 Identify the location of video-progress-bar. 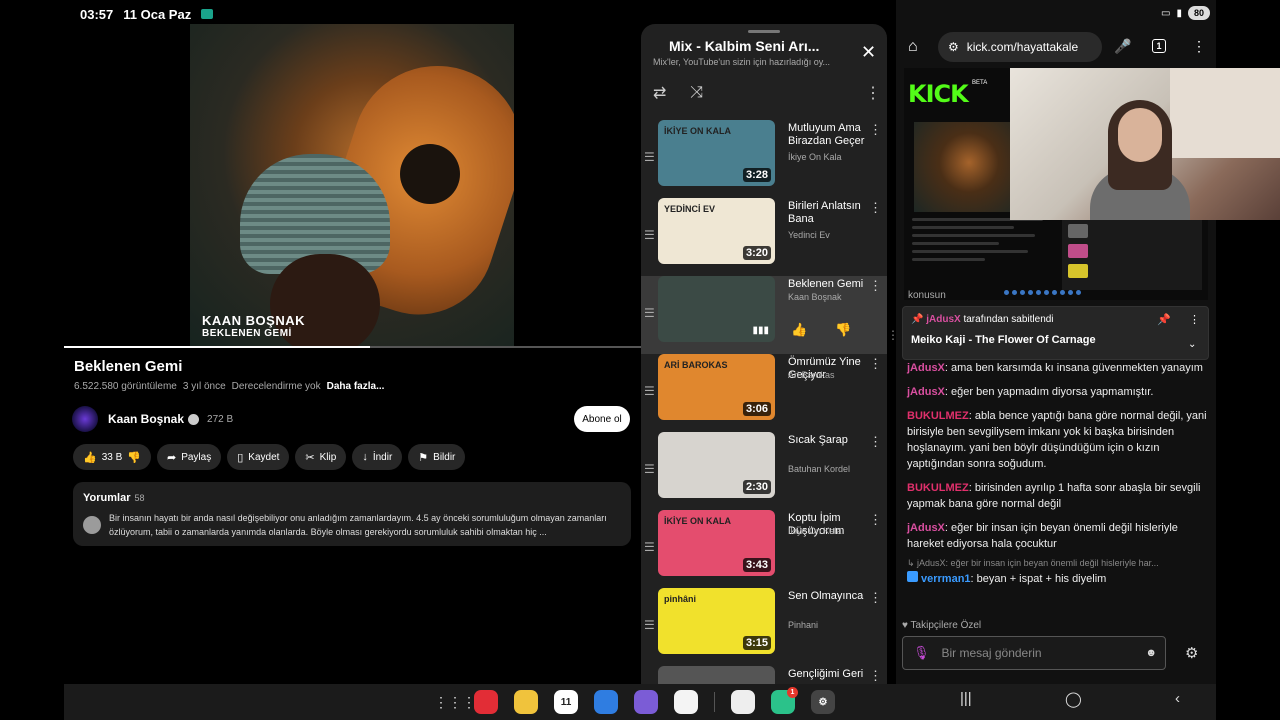
(352, 347).